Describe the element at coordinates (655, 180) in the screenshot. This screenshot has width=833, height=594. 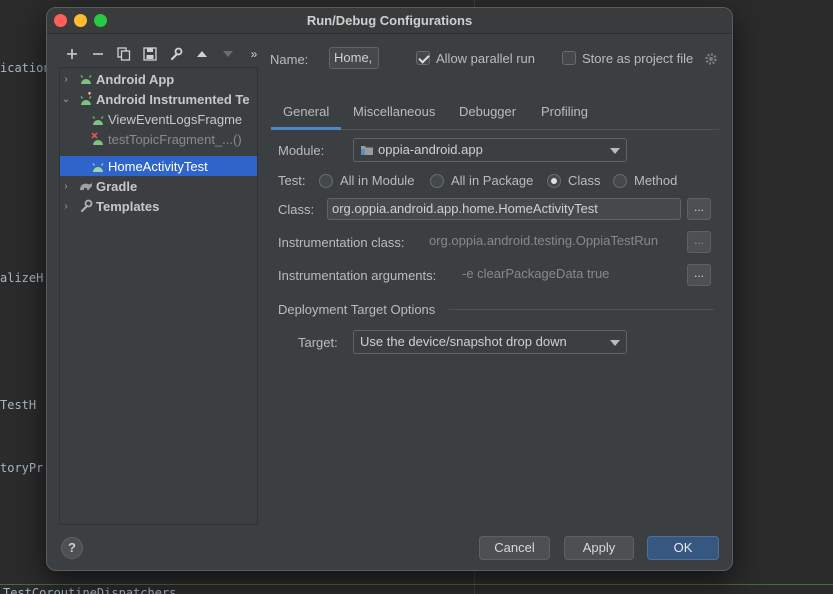
I see `radio-method-label: Method` at that location.